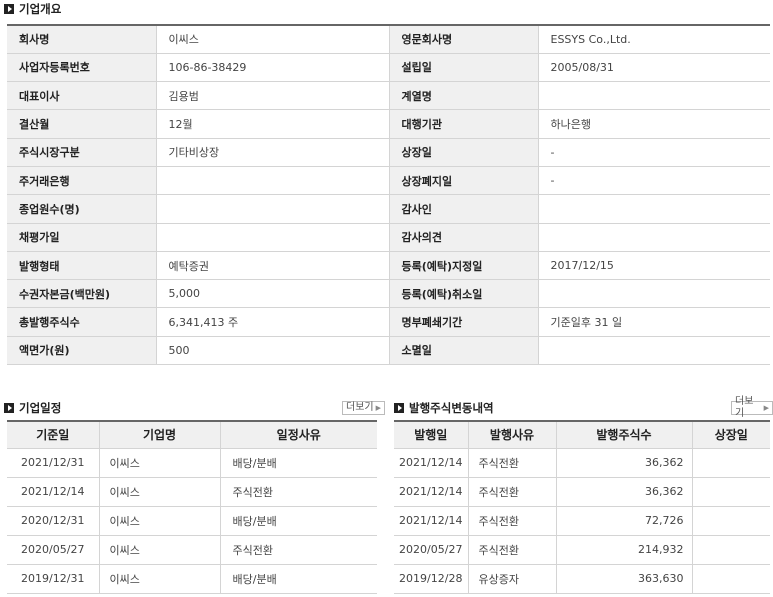 Image resolution: width=773 pixels, height=597 pixels. I want to click on schedule-cell: 2019/12/31, so click(53, 579).